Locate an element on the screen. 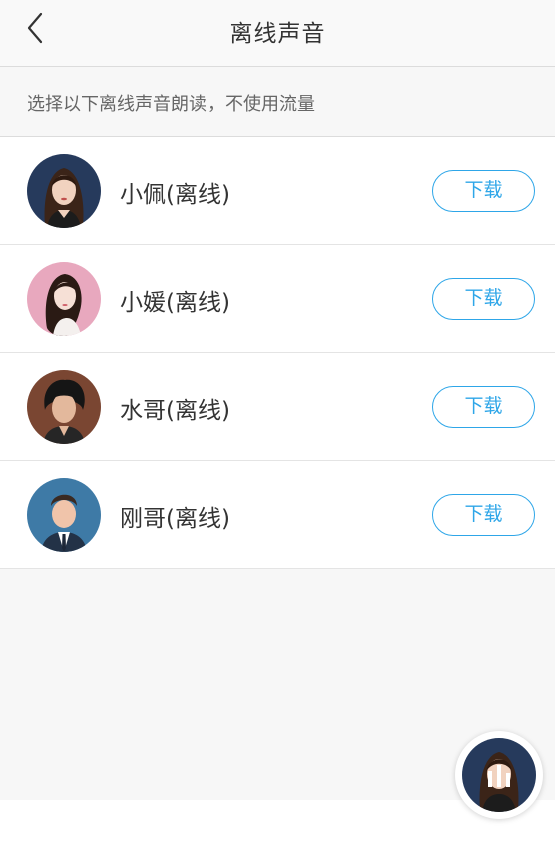  sound-wave-icon is located at coordinates (499, 776).